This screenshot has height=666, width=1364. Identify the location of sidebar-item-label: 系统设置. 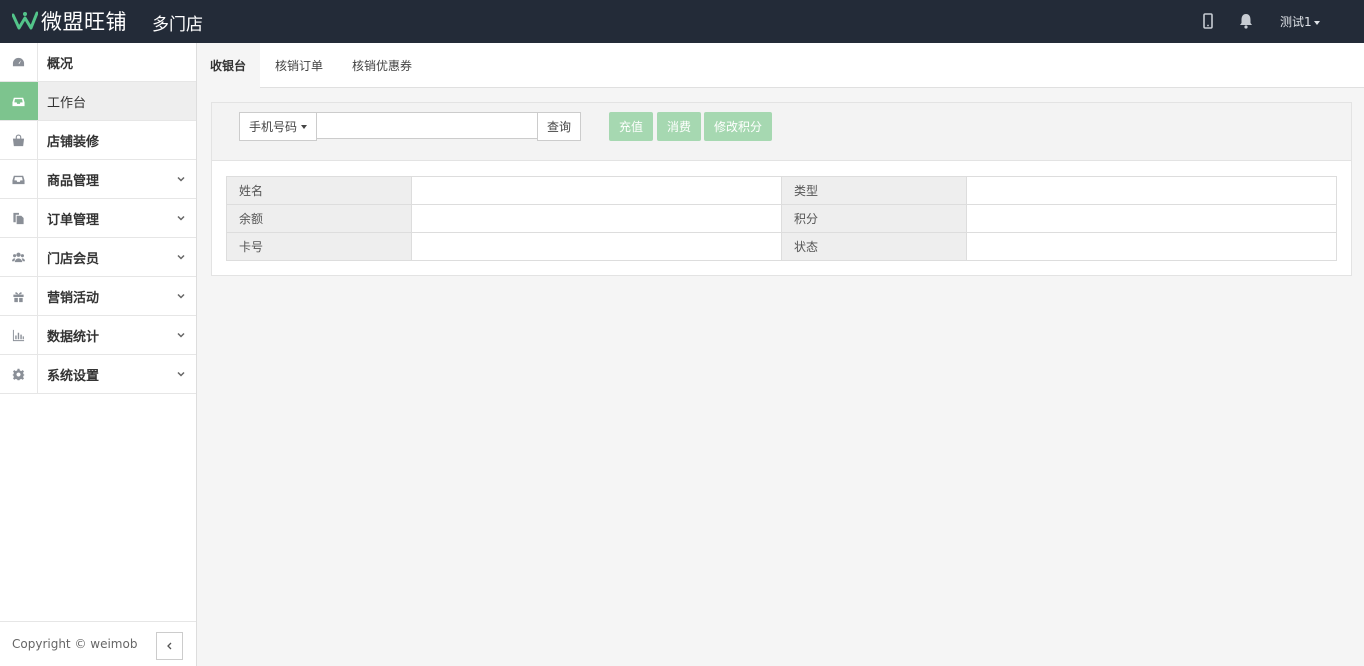
(73, 376).